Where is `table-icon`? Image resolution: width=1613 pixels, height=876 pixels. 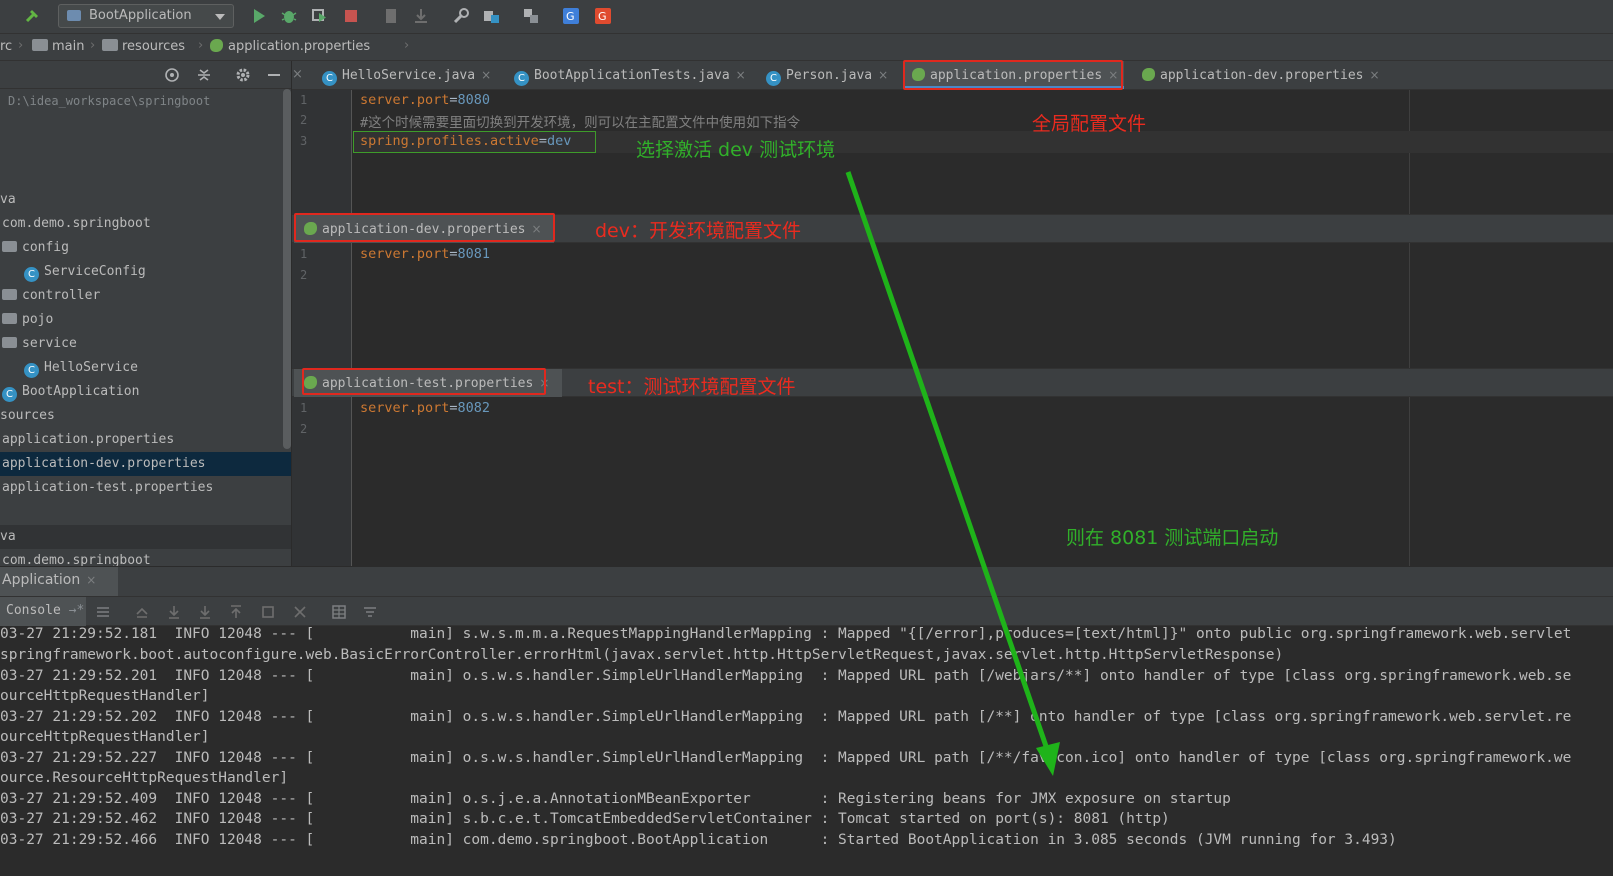 table-icon is located at coordinates (339, 612).